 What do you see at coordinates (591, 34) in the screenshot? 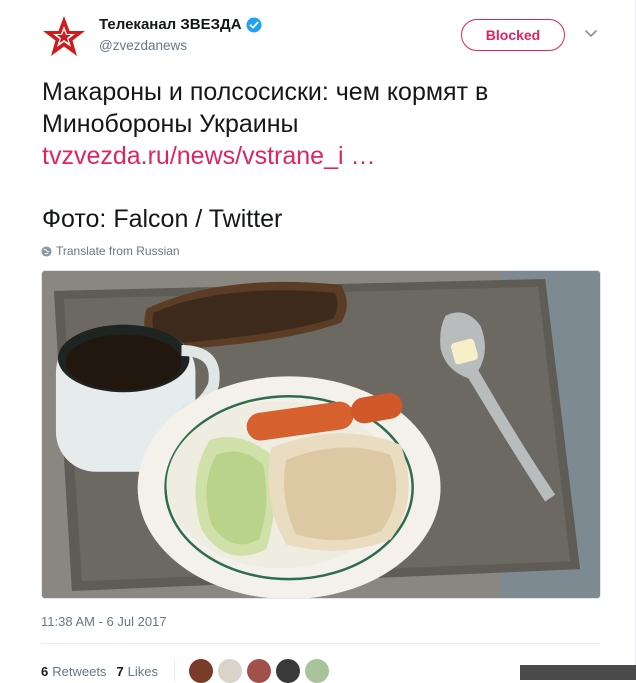
I see `chevron-down-icon` at bounding box center [591, 34].